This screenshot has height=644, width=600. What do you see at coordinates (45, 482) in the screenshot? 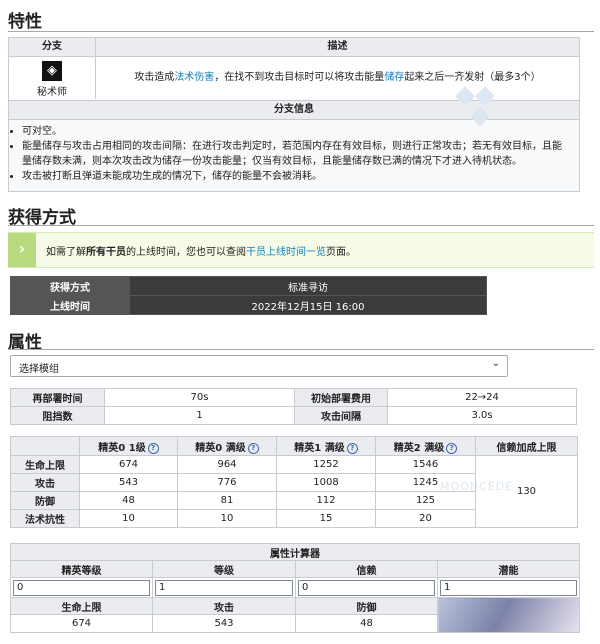
I see `stat-label-atk: 攻击` at bounding box center [45, 482].